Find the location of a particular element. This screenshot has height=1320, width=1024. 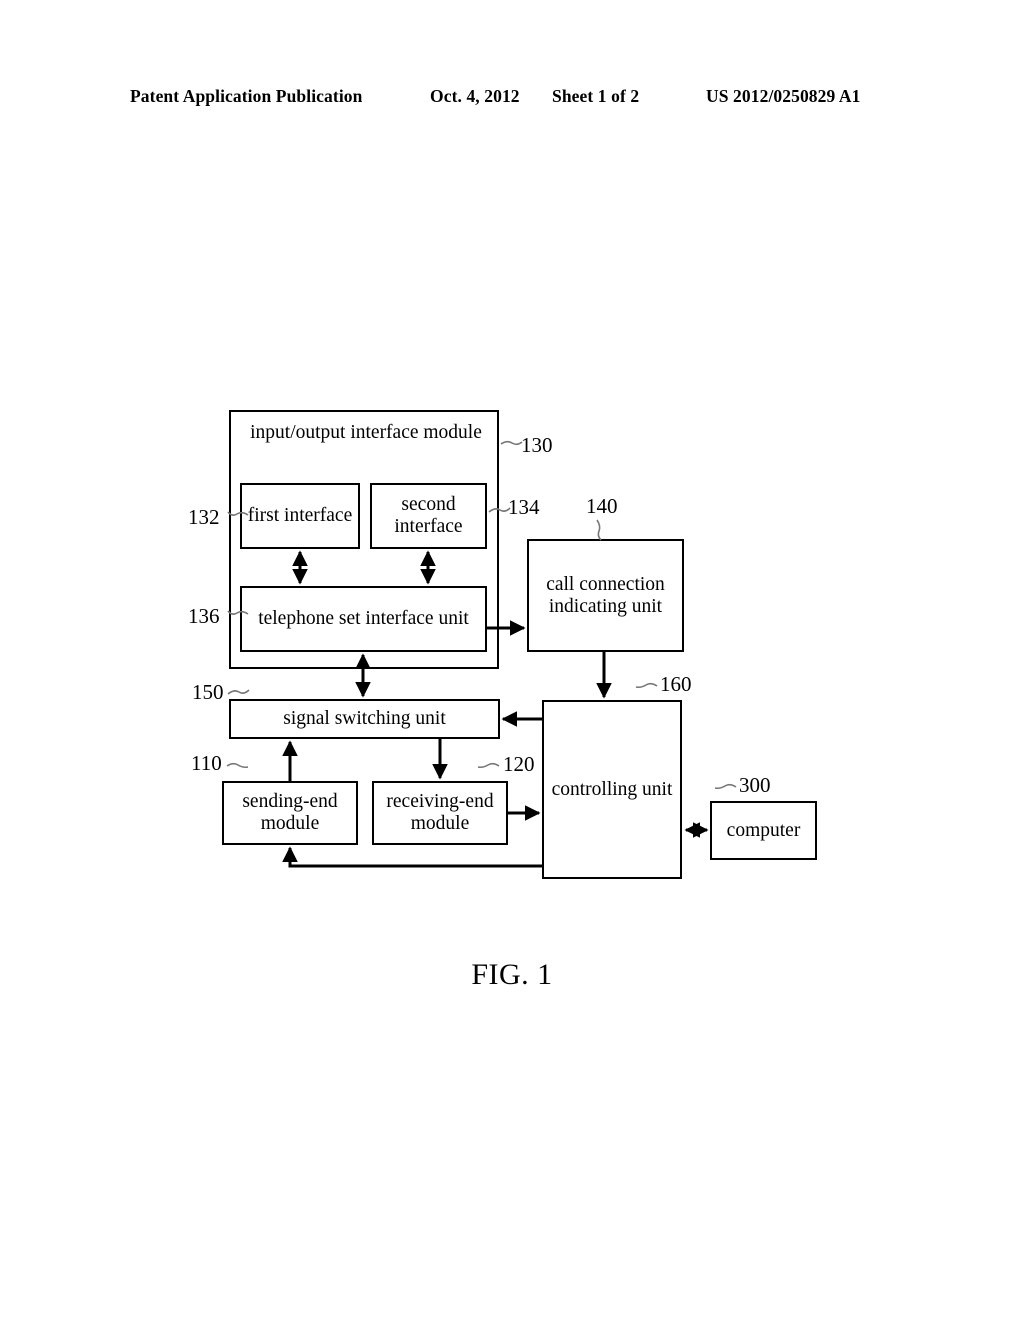

block-signal-switching-unit: signal switching unit is located at coordinates (364, 719).